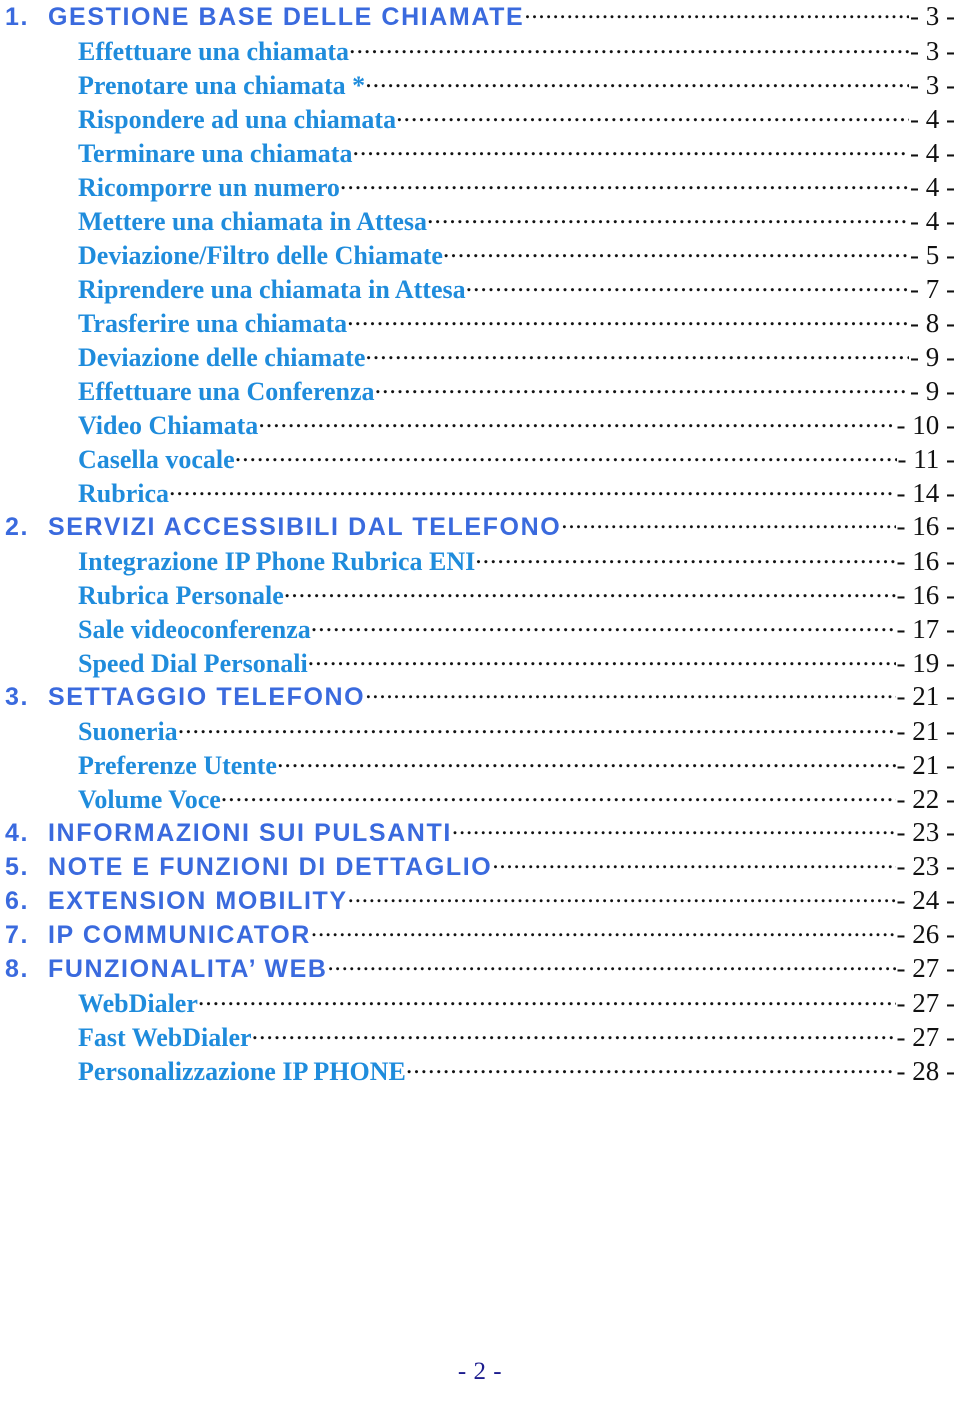 The image size is (960, 1417). What do you see at coordinates (477, 289) in the screenshot?
I see `toc-entry-row: Riprendere una chiamata in Attesa - 7 -` at bounding box center [477, 289].